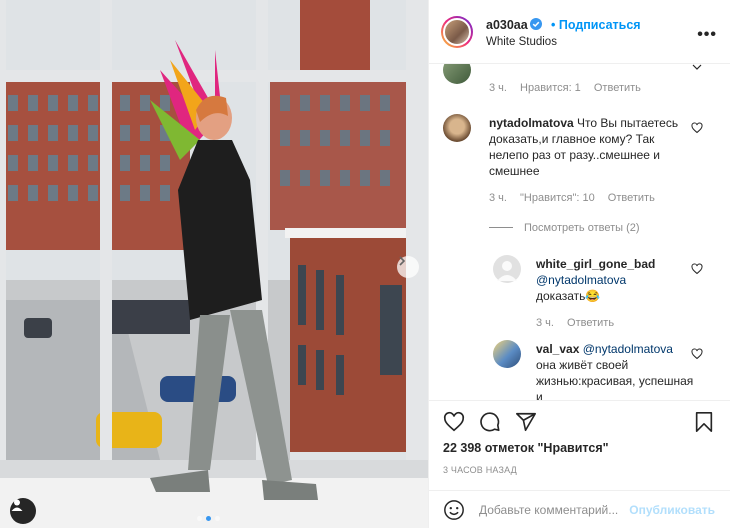 This screenshot has height=528, width=730. Describe the element at coordinates (531, 123) in the screenshot. I see `comment-username: nytadolmatova` at that location.